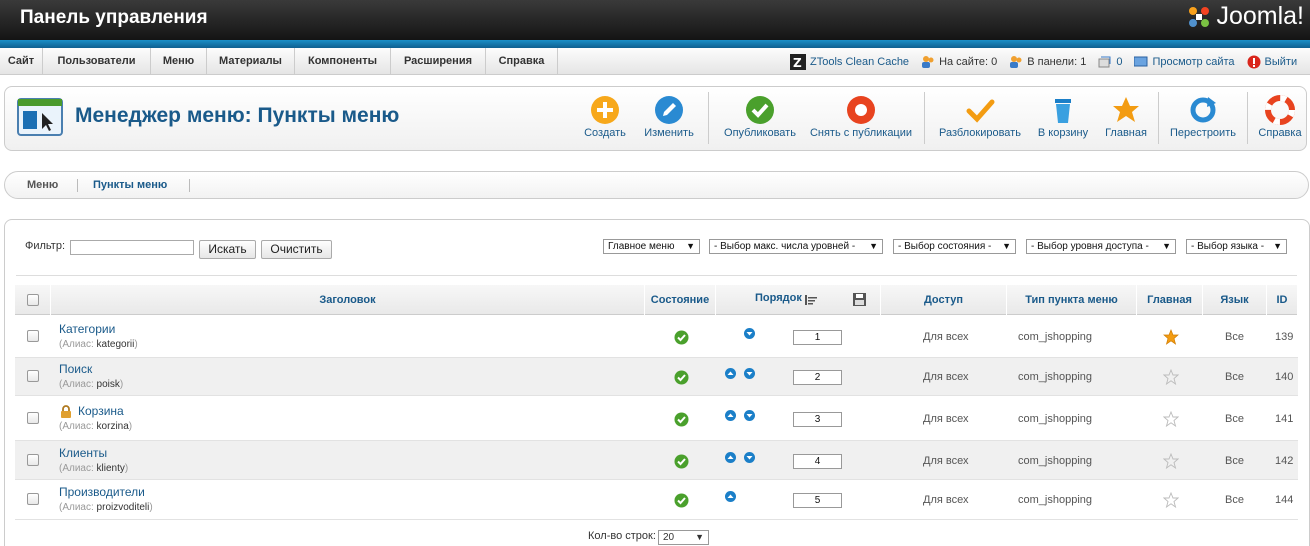 The height and width of the screenshot is (546, 1310). What do you see at coordinates (980, 111) in the screenshot?
I see `checkin-icon` at bounding box center [980, 111].